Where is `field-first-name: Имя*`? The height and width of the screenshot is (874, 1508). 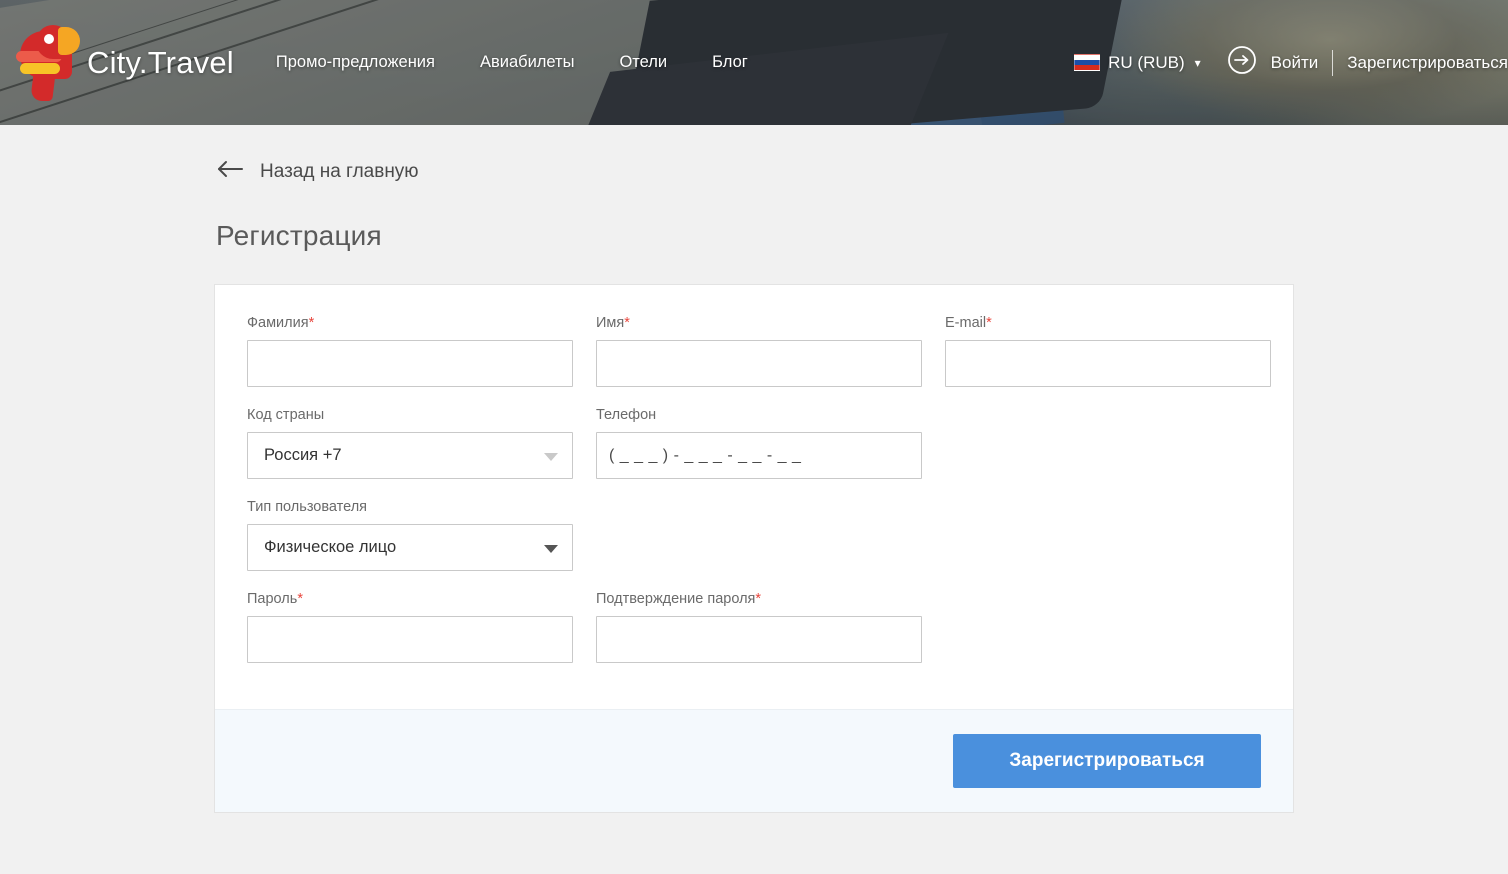 field-first-name: Имя* is located at coordinates (759, 351).